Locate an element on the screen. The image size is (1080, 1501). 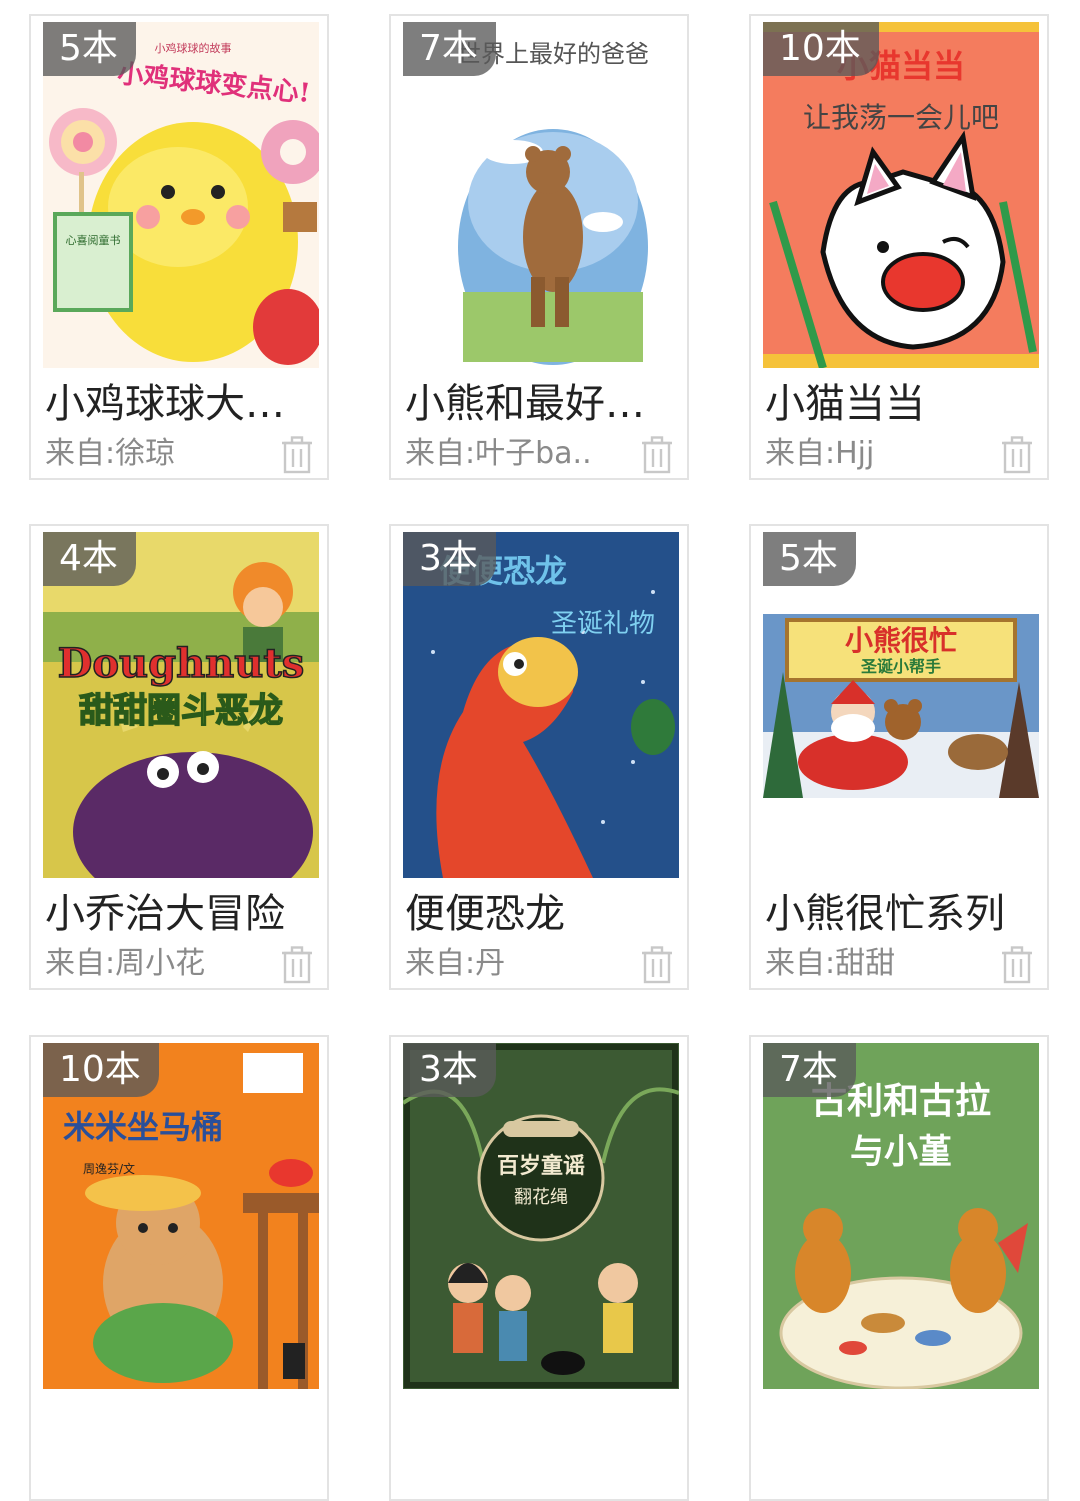
book-card: 百岁童谣 翻花绳 3本 is located at coordinates (539, 1268).